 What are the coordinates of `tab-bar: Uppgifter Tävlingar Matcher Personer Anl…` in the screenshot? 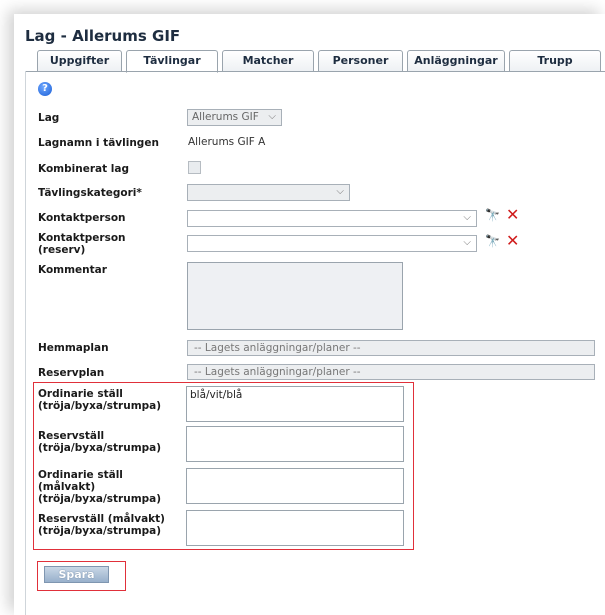 It's located at (315, 61).